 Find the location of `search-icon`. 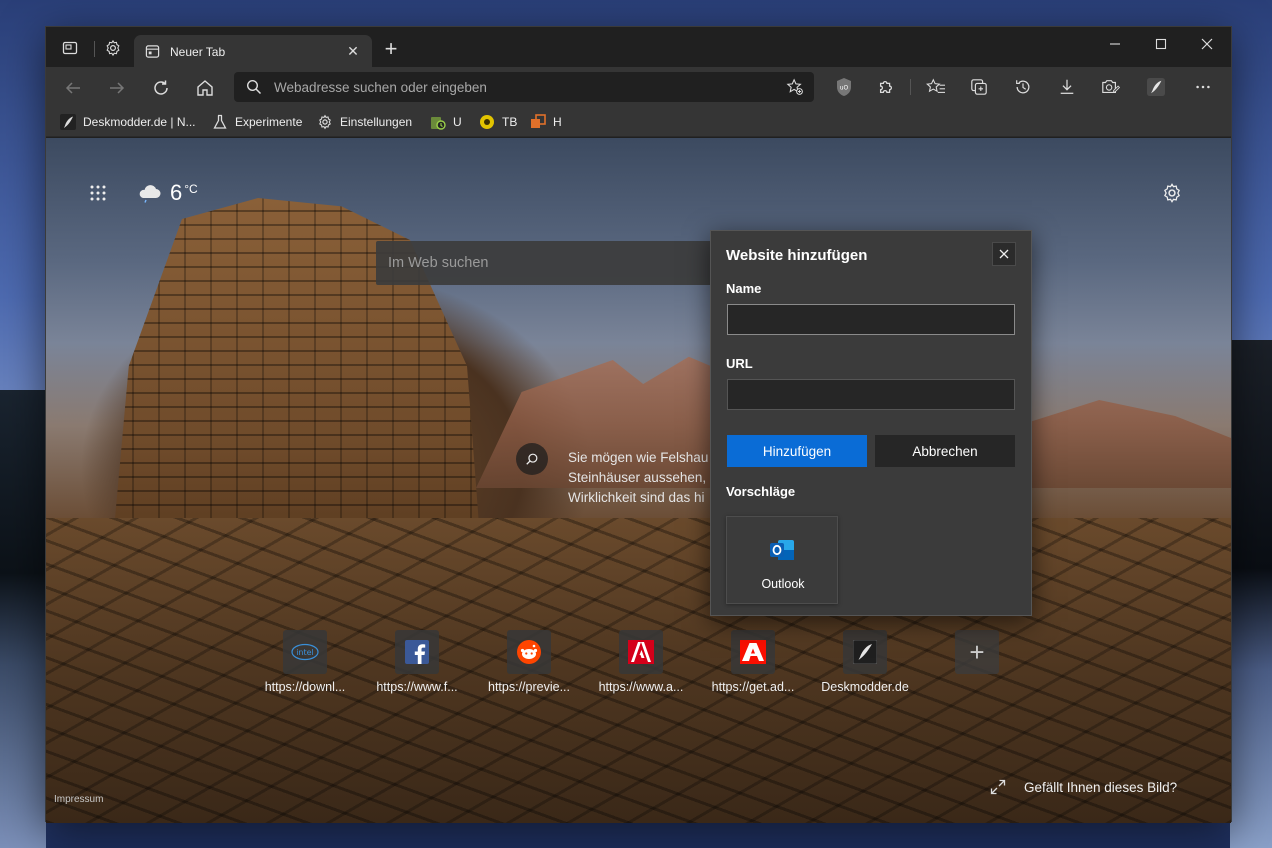

search-icon is located at coordinates (254, 87).